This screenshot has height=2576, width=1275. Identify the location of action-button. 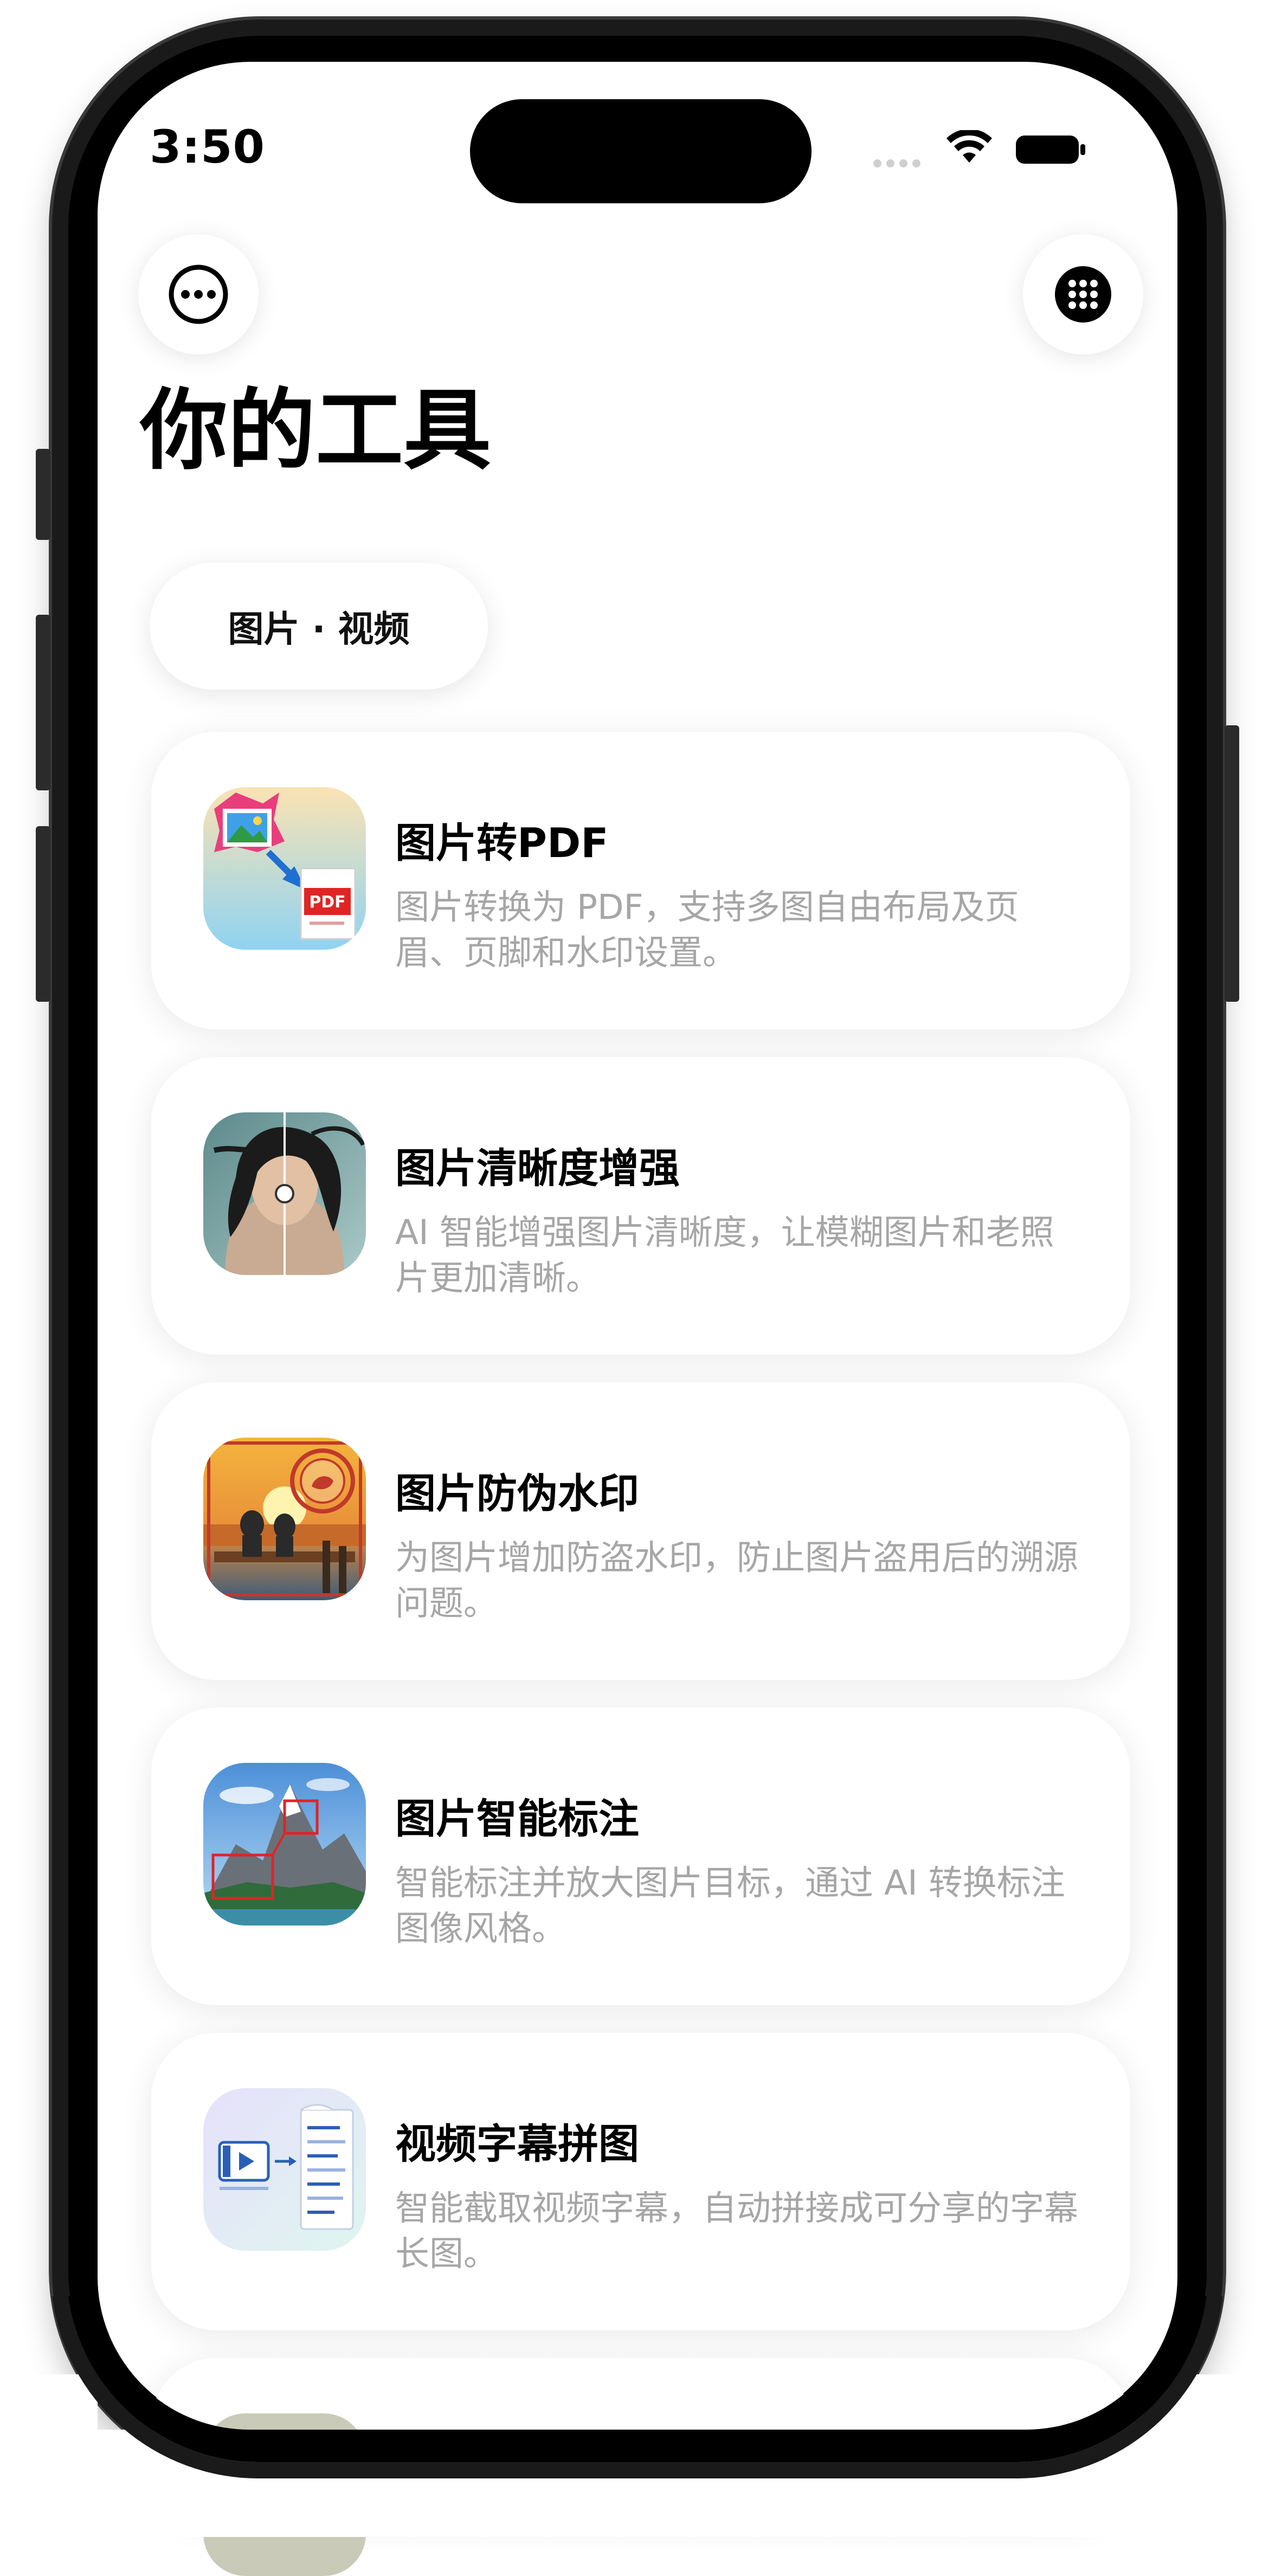
(43, 494).